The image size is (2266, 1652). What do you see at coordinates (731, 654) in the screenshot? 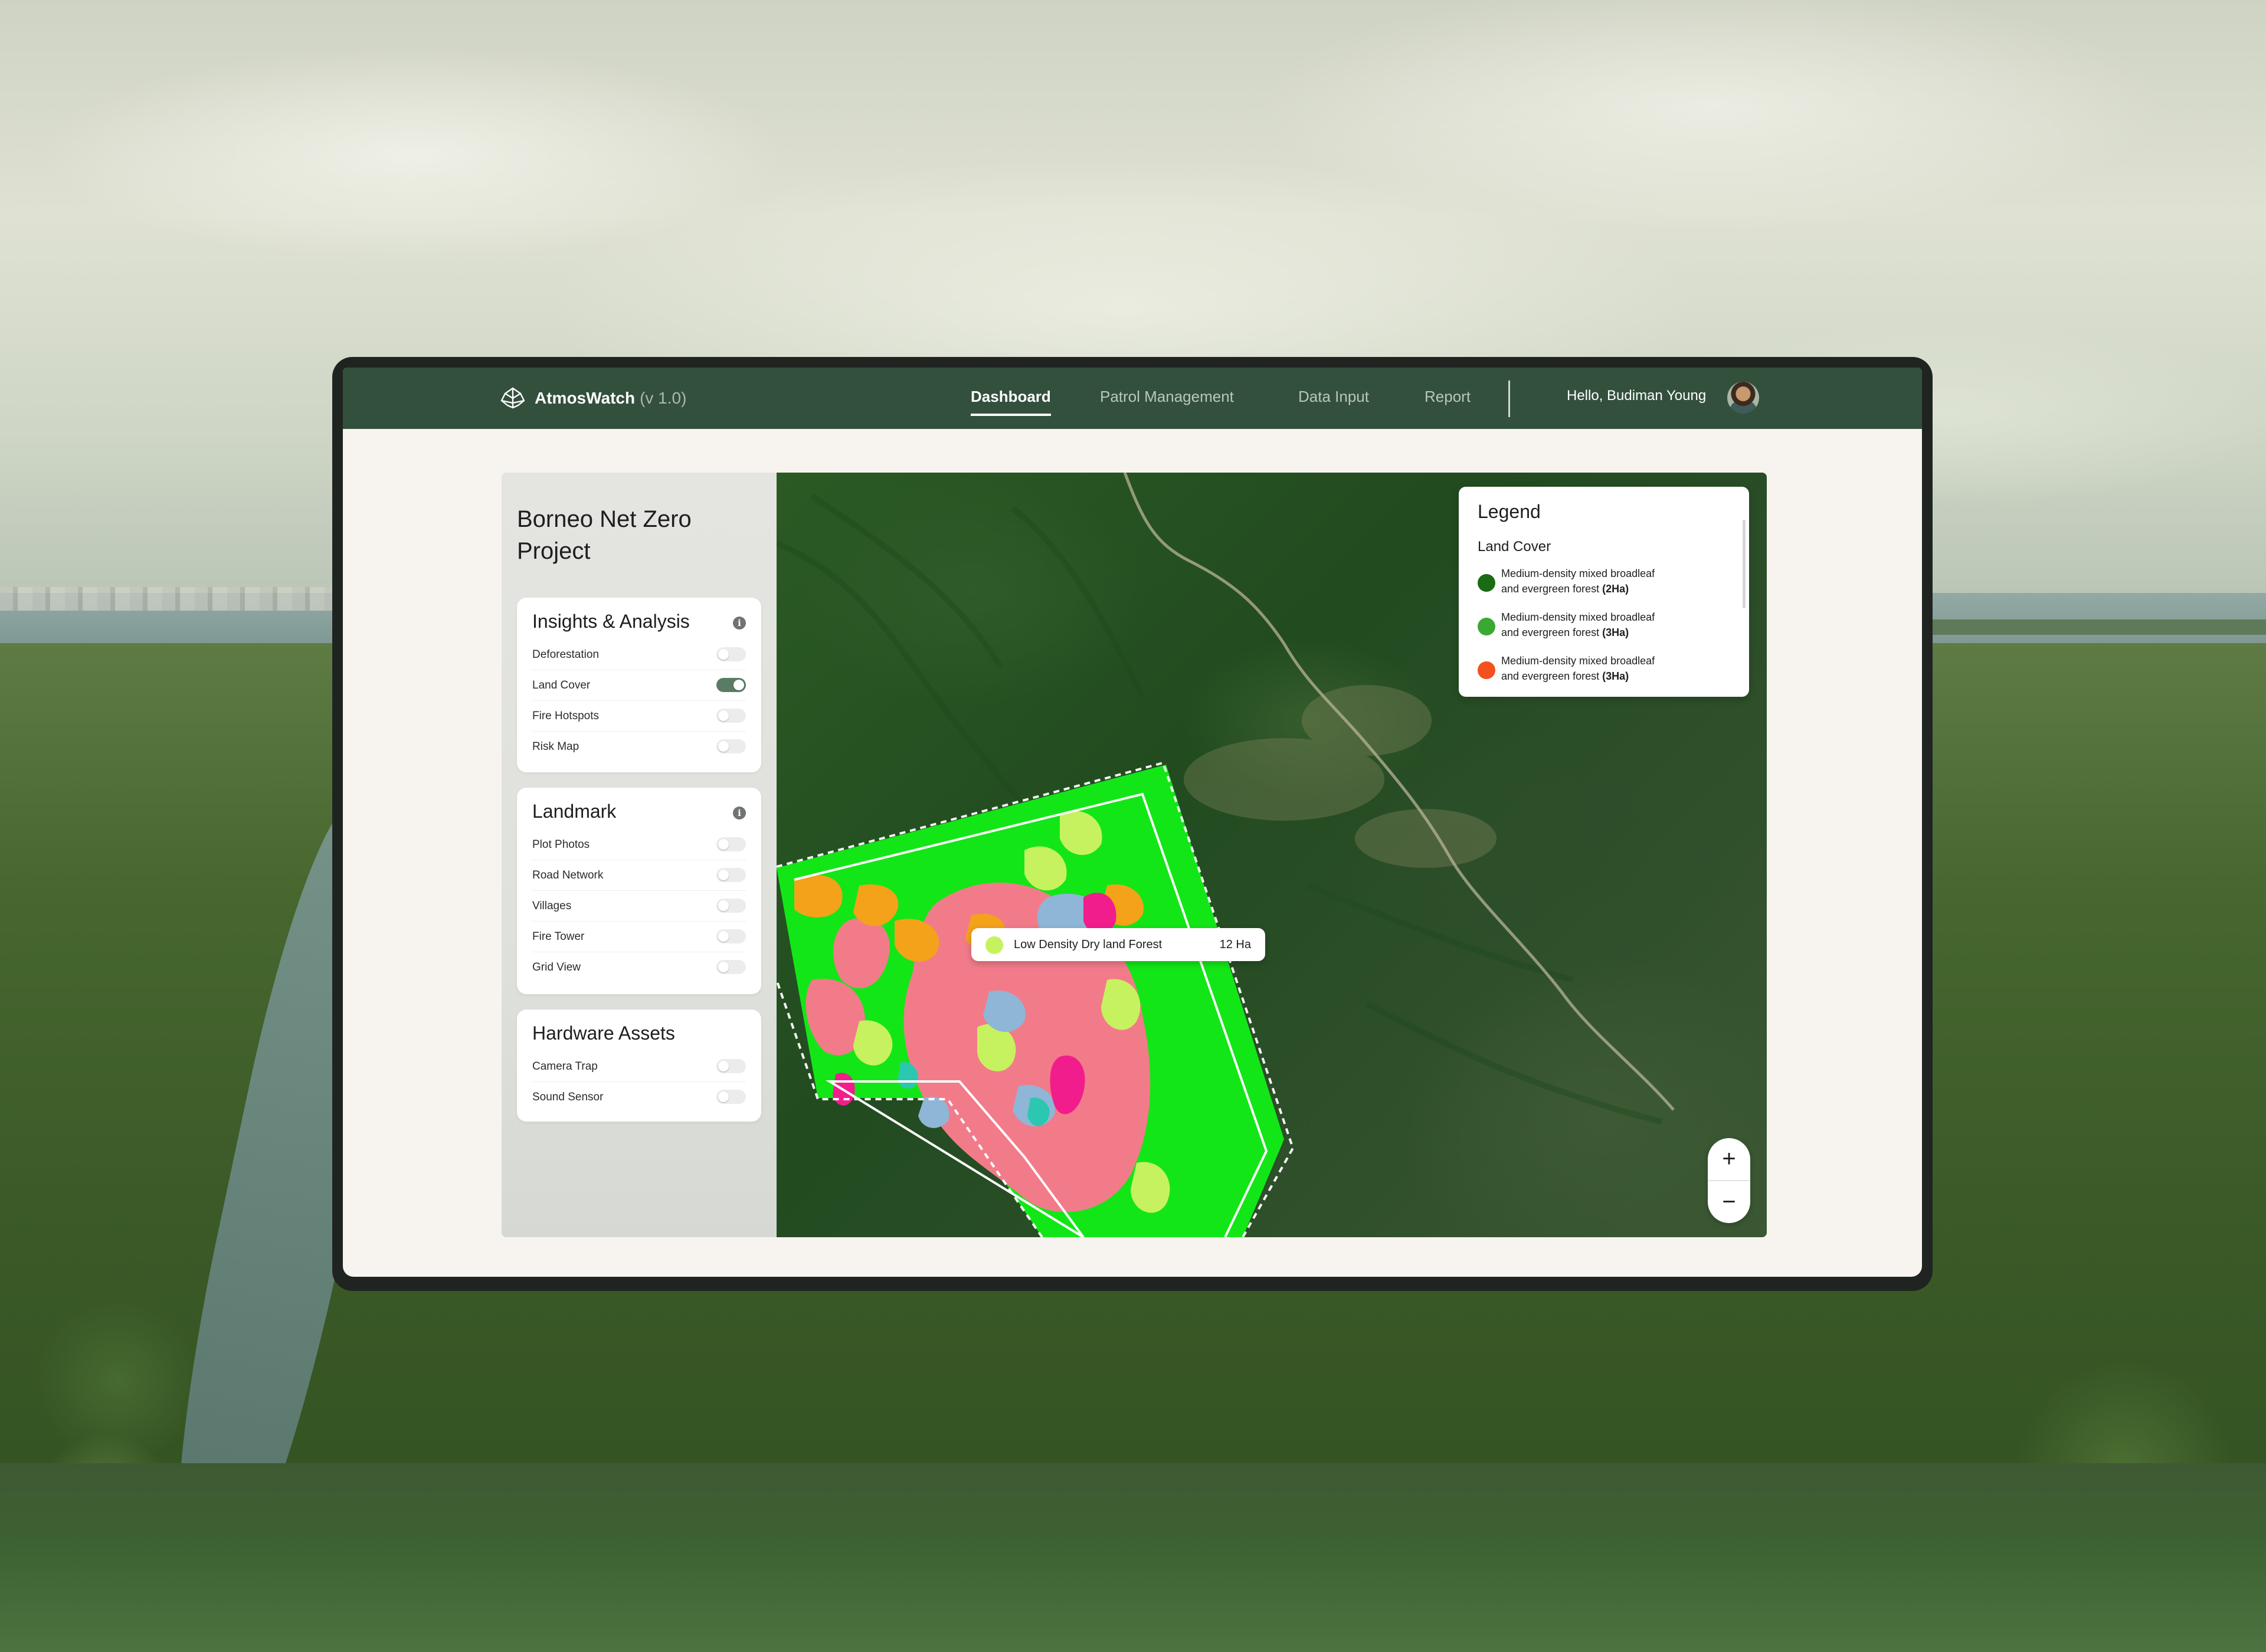
I see `toggle-deforestation` at bounding box center [731, 654].